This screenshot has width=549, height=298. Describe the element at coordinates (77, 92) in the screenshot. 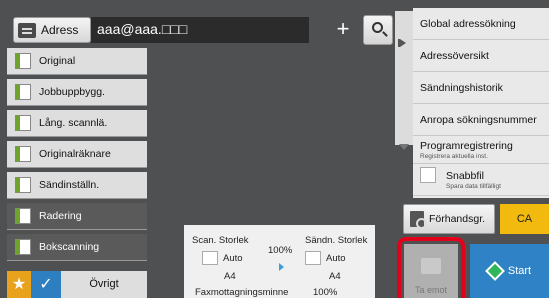

I see `menu-item-job-build: Jobbuppbygg.` at that location.